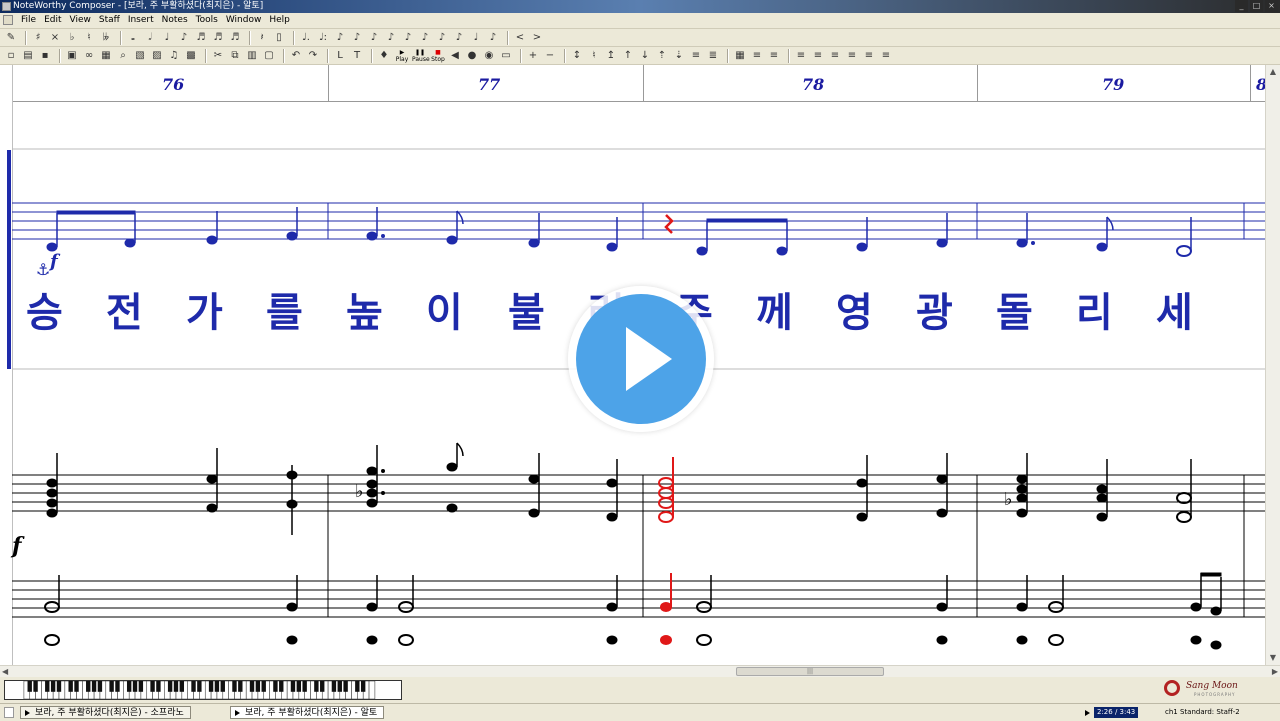 The width and height of the screenshot is (1280, 721). Describe the element at coordinates (357, 38) in the screenshot. I see `accent-icon: ♪` at that location.